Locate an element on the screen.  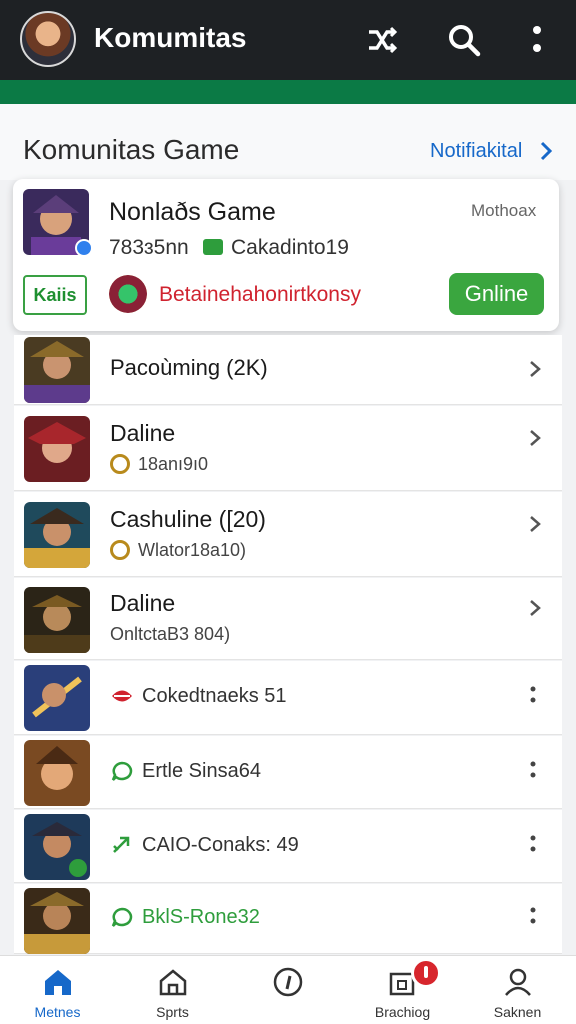
status-text: BklS-Rone32 is located at coordinates (201, 917).